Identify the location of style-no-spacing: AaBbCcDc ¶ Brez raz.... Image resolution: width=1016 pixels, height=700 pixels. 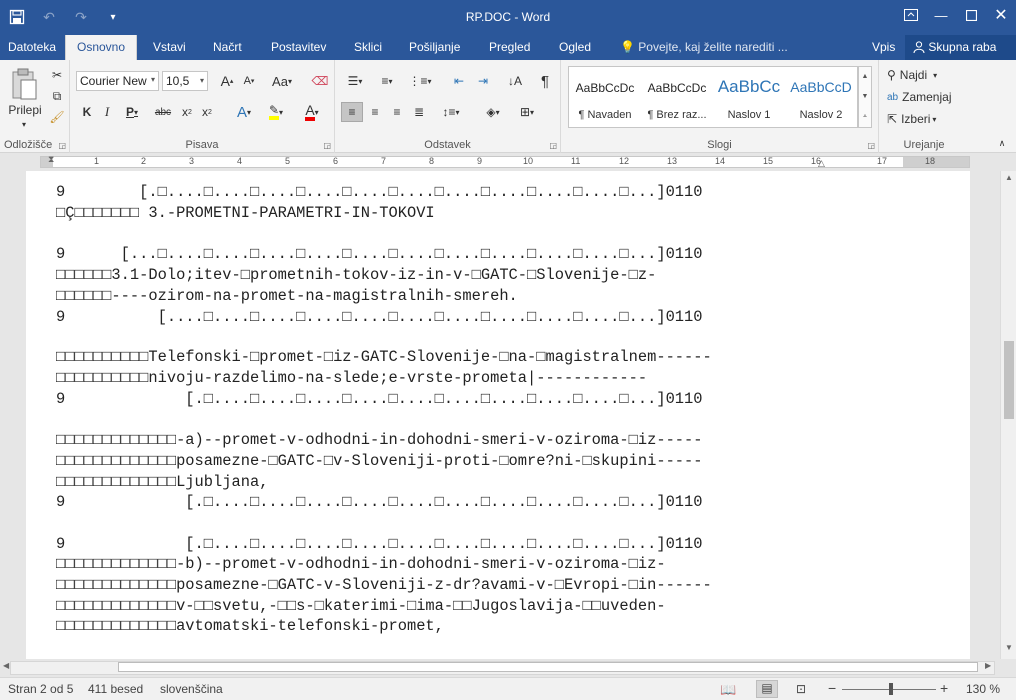
(677, 97).